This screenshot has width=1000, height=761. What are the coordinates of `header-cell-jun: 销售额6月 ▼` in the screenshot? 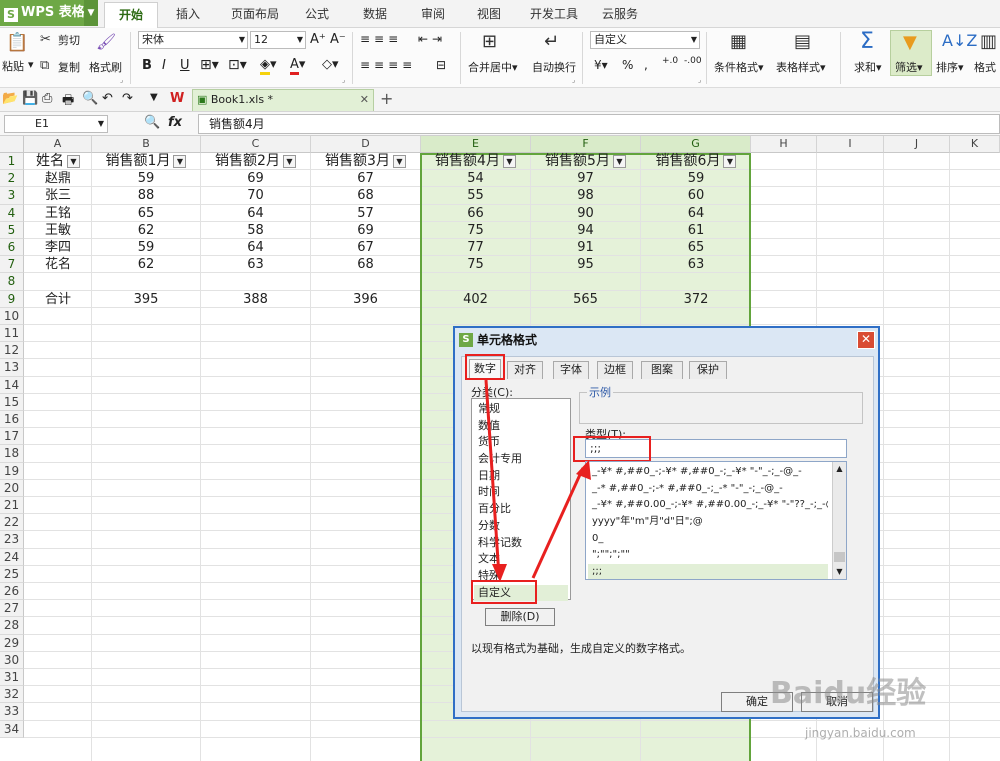 It's located at (696, 161).